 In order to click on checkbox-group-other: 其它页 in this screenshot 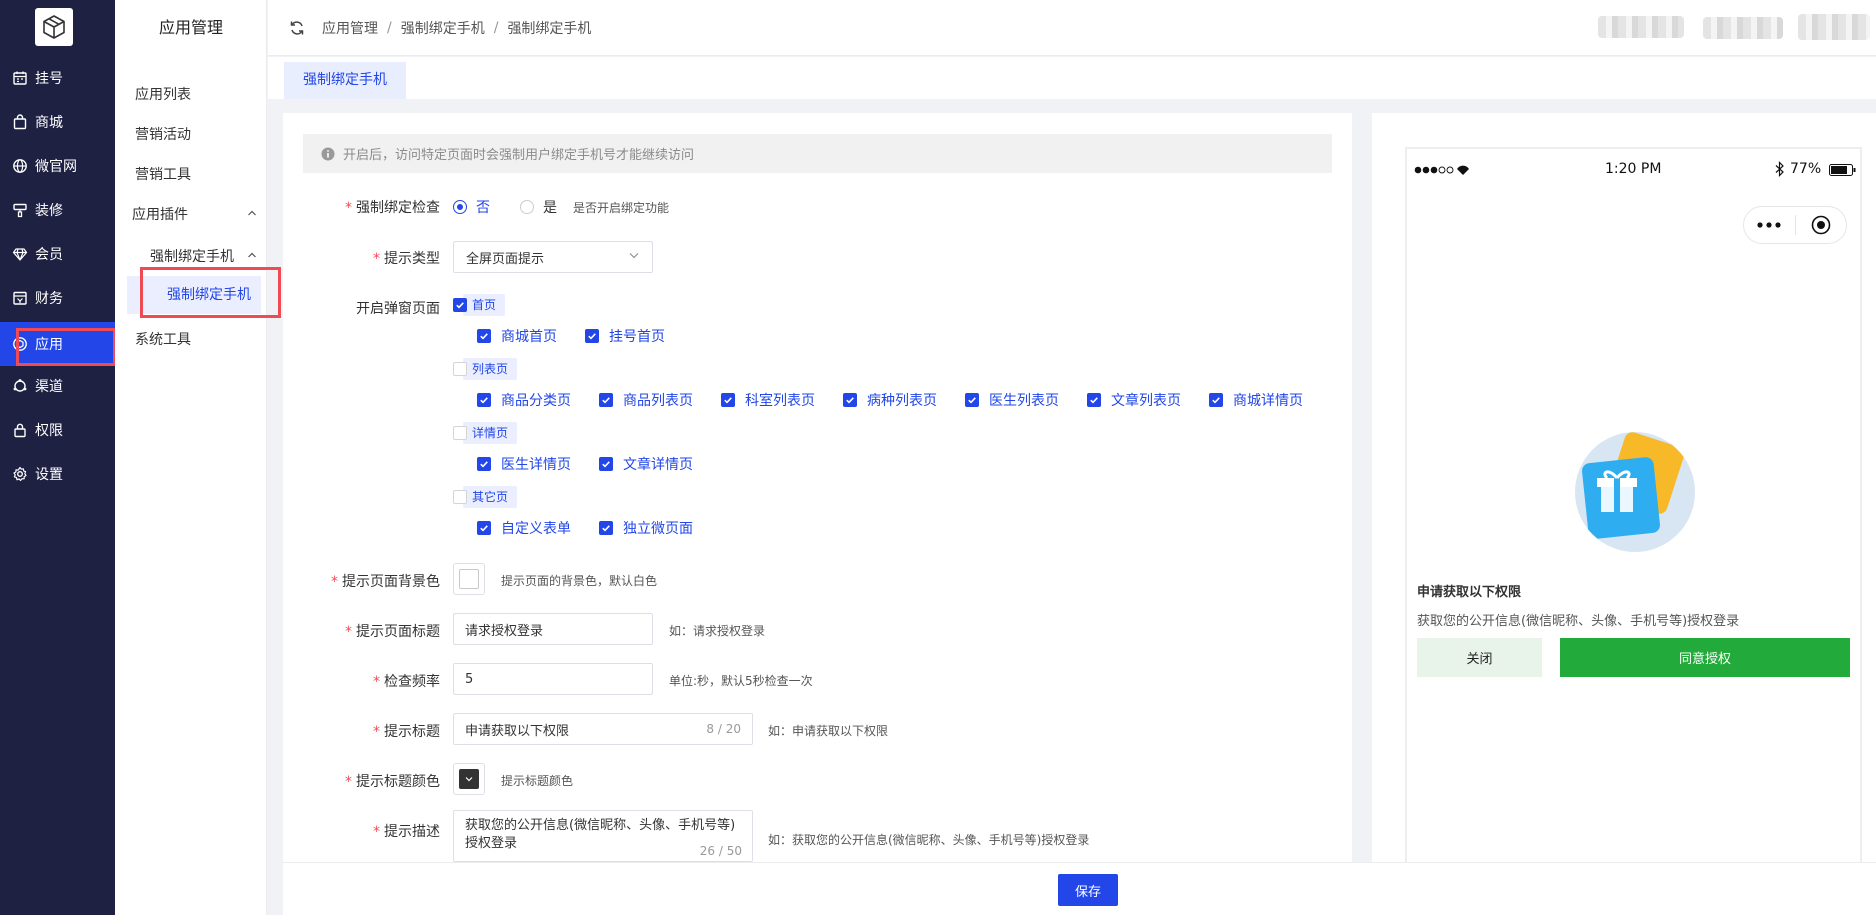, I will do `click(485, 497)`.